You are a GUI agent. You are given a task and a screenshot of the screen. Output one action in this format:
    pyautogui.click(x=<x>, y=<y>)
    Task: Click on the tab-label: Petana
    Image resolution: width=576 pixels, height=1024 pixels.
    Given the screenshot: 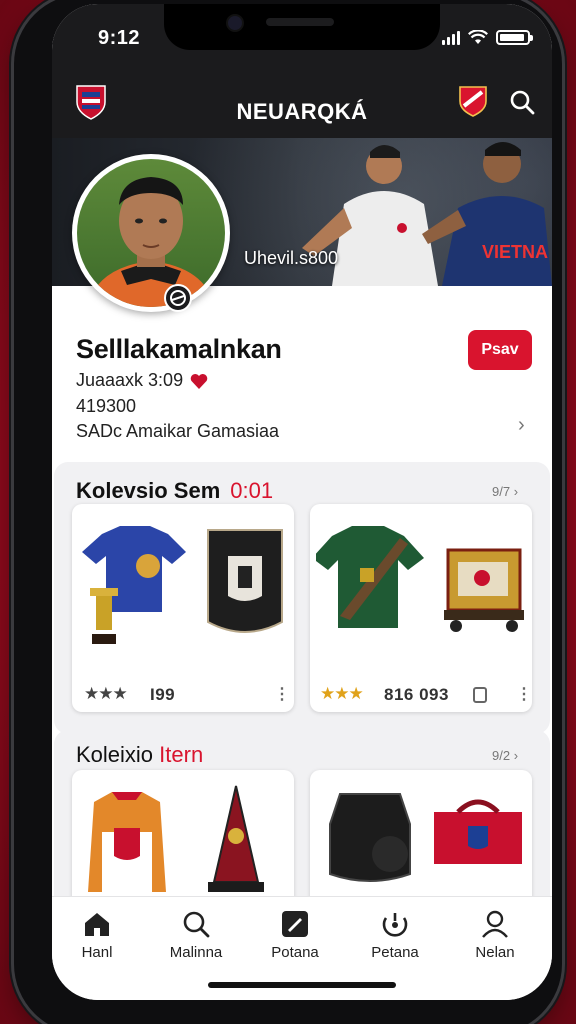 What is the action you would take?
    pyautogui.click(x=395, y=952)
    